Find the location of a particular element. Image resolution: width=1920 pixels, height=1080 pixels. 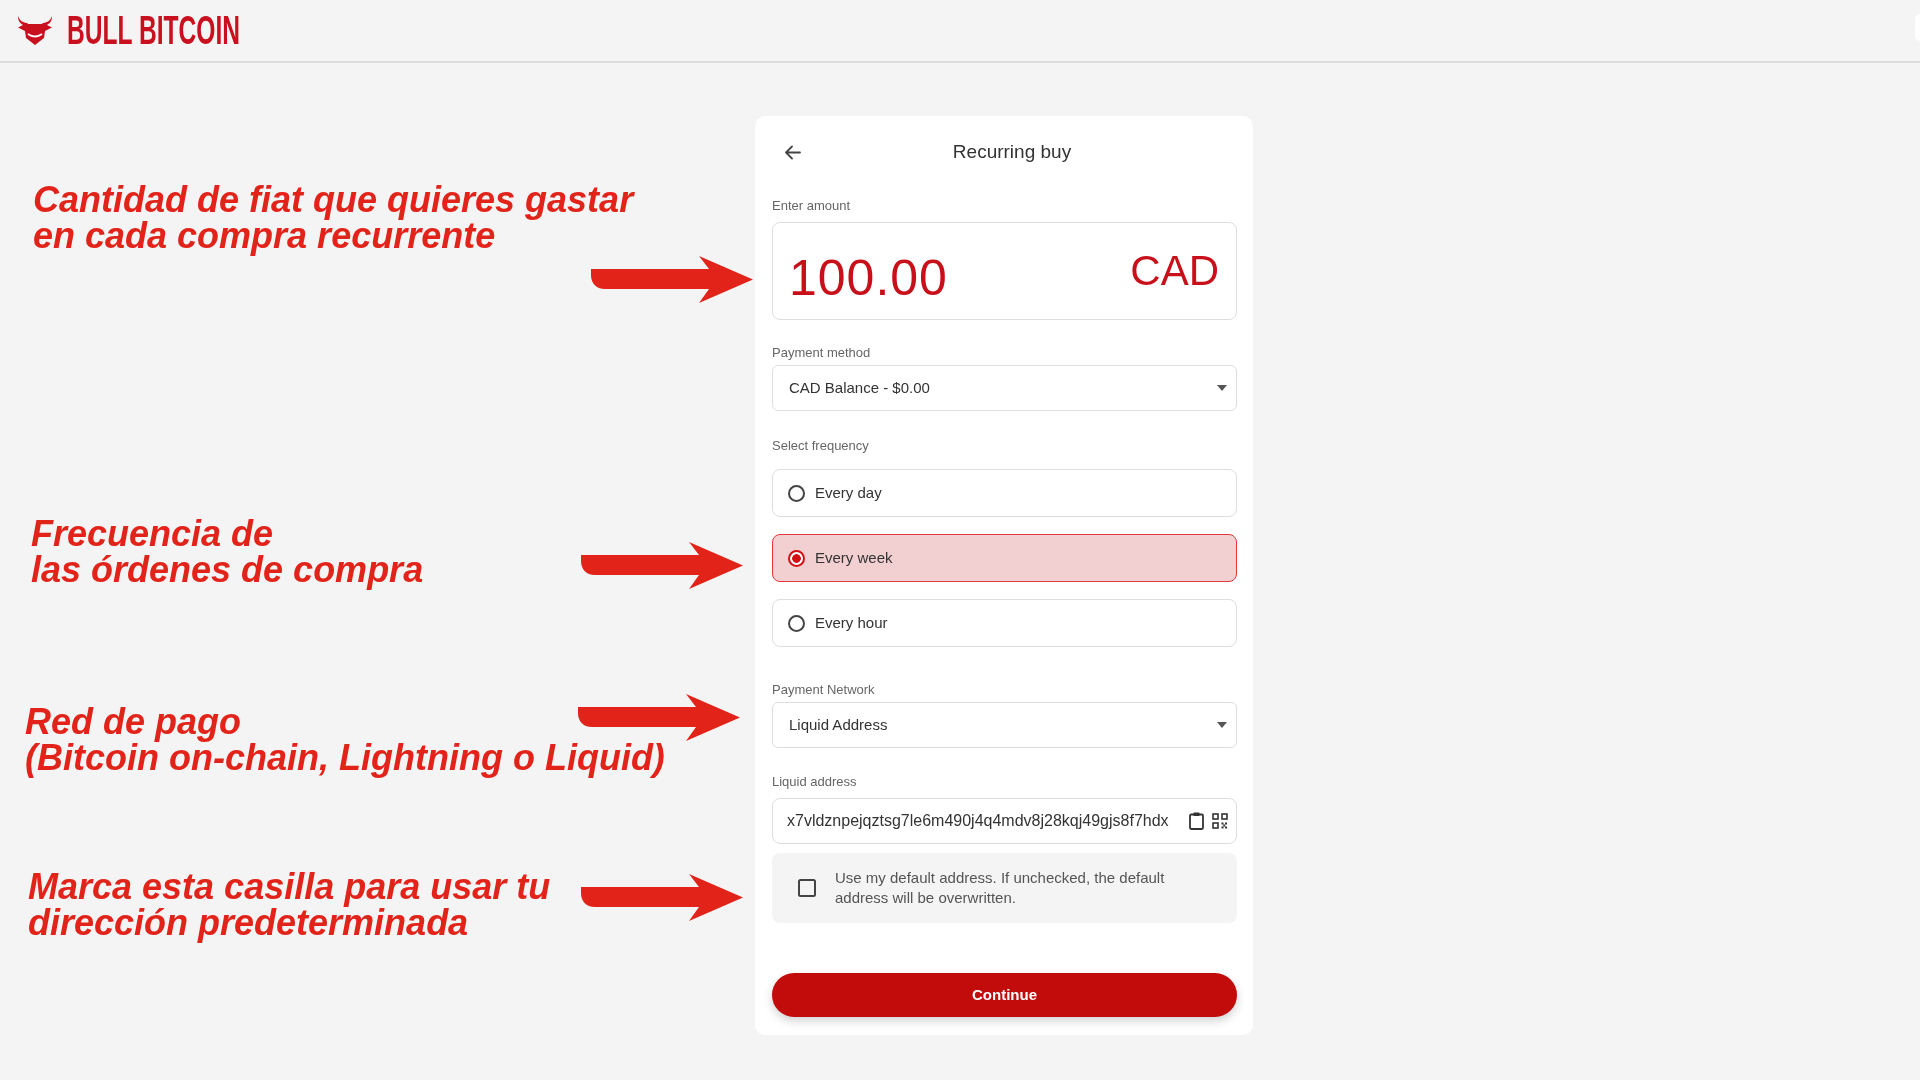

payment-network-dropdown: Liquid Address is located at coordinates (1004, 725).